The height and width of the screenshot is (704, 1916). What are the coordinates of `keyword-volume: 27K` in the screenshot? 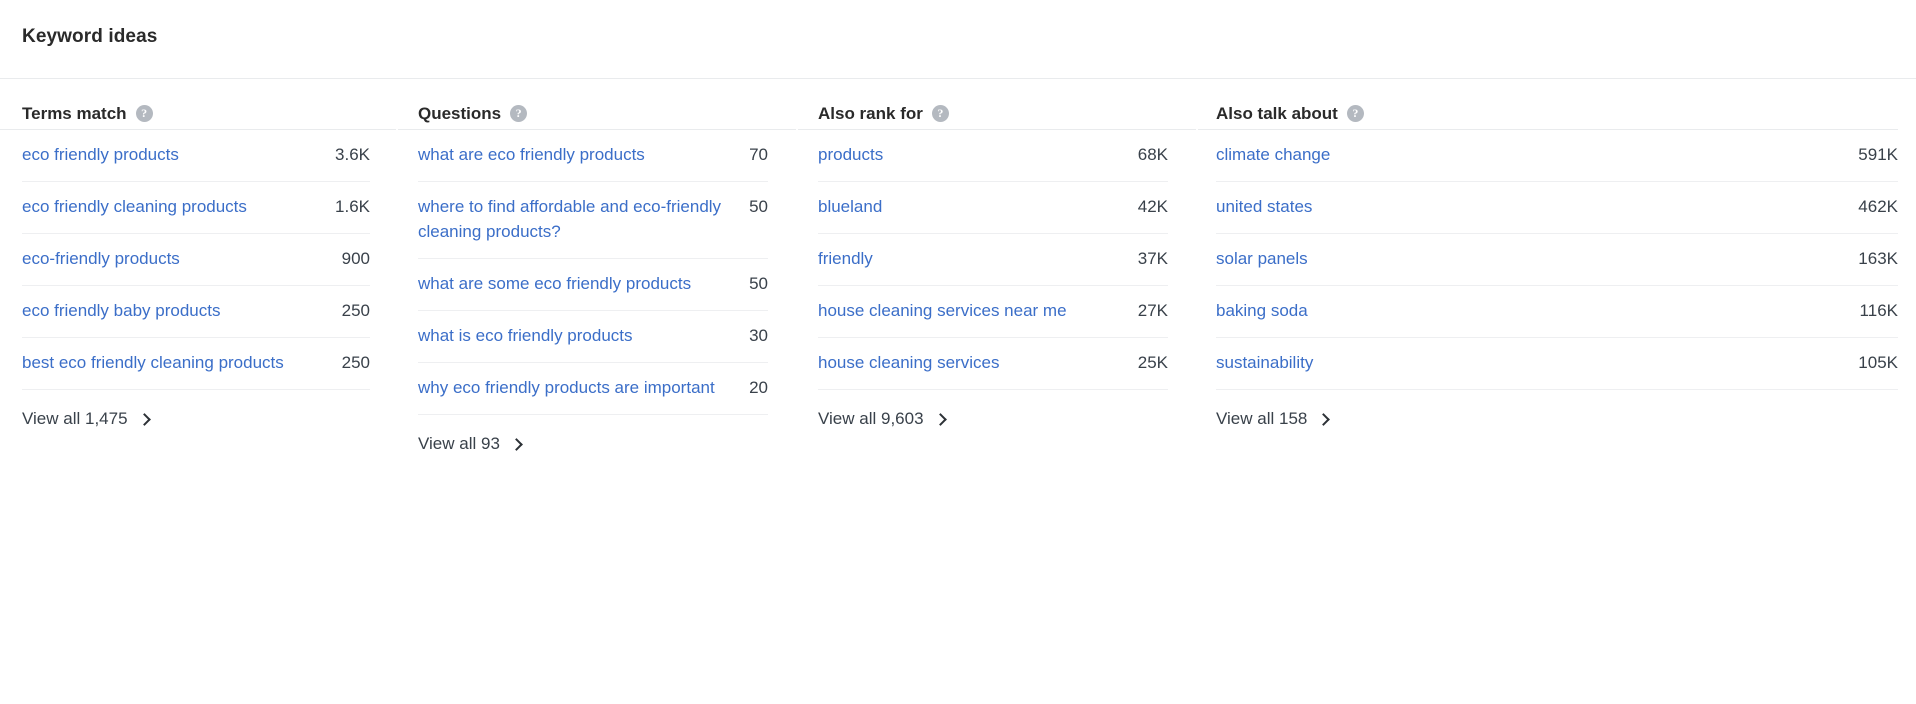 It's located at (1152, 310).